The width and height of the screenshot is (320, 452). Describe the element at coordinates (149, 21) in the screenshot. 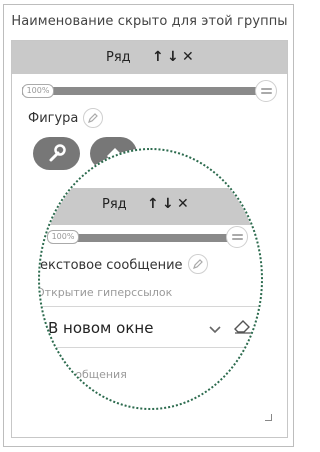

I see `group-title: Наименование скрыто для этой группы` at that location.